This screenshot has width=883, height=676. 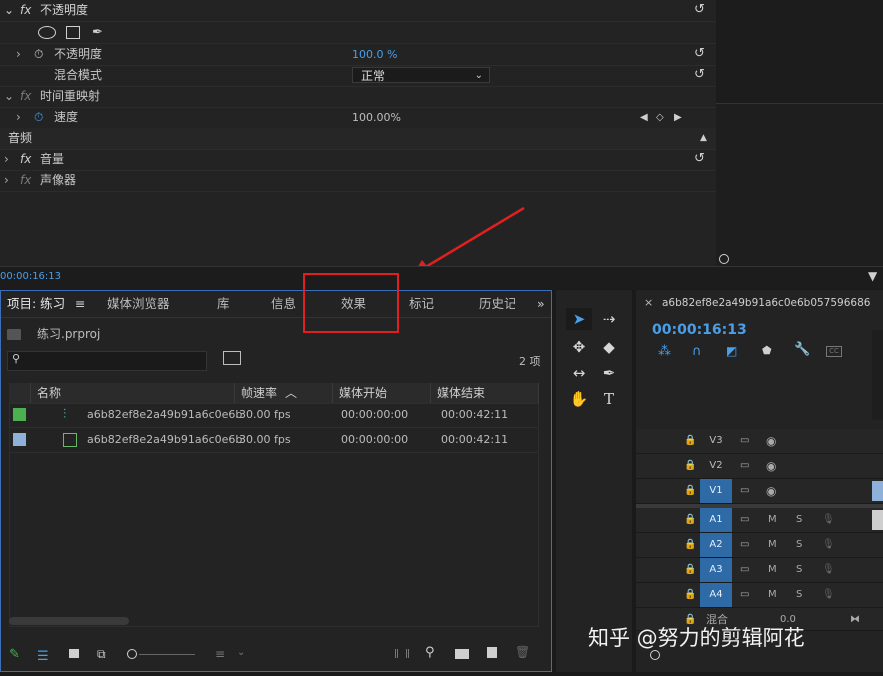 I want to click on effect-row-volume: › fx 音量 ↺, so click(x=358, y=160).